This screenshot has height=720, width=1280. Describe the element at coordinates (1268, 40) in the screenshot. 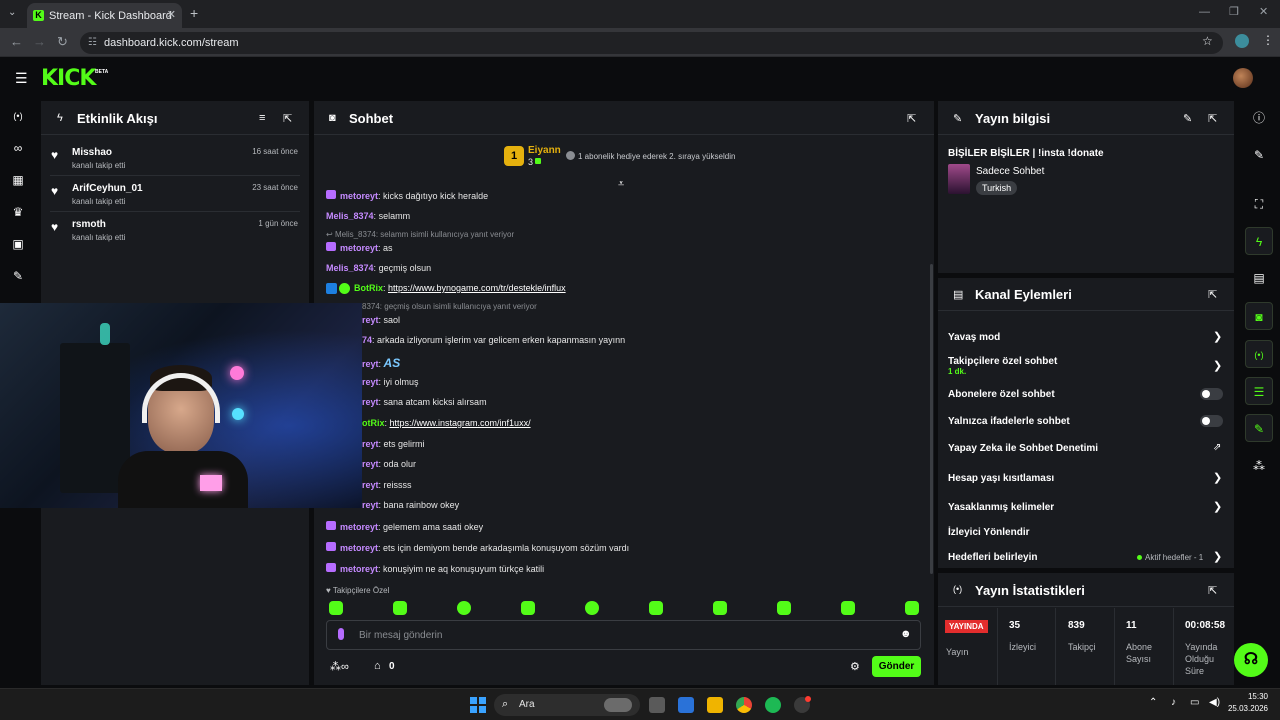

I see `browser-menu-icon: ⋮` at that location.